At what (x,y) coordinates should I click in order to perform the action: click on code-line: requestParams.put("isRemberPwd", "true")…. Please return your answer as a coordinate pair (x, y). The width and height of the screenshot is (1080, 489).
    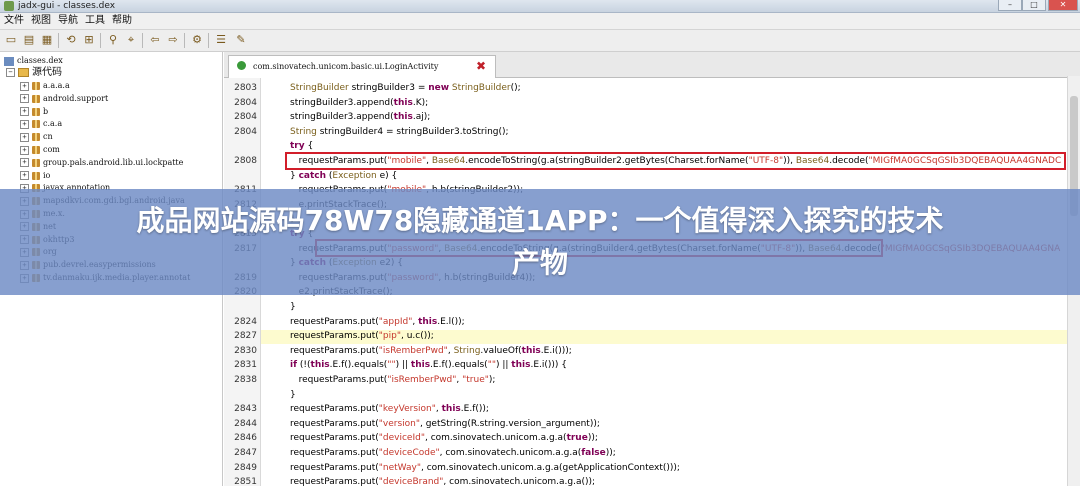
    Looking at the image, I should click on (393, 380).